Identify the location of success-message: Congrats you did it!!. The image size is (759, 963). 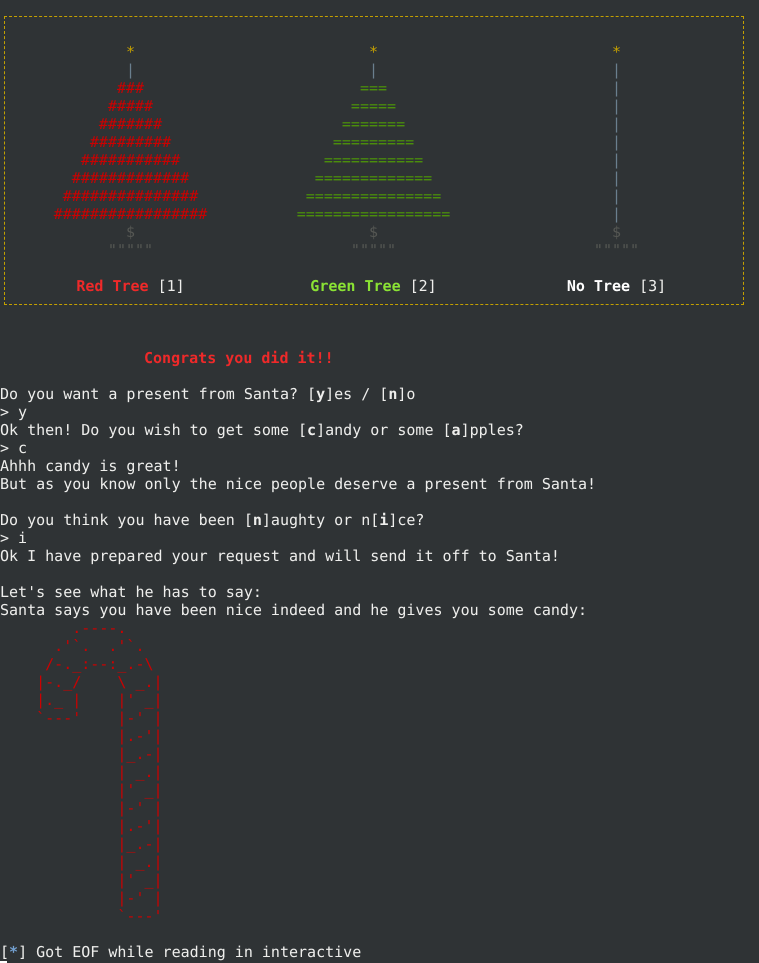
(238, 358).